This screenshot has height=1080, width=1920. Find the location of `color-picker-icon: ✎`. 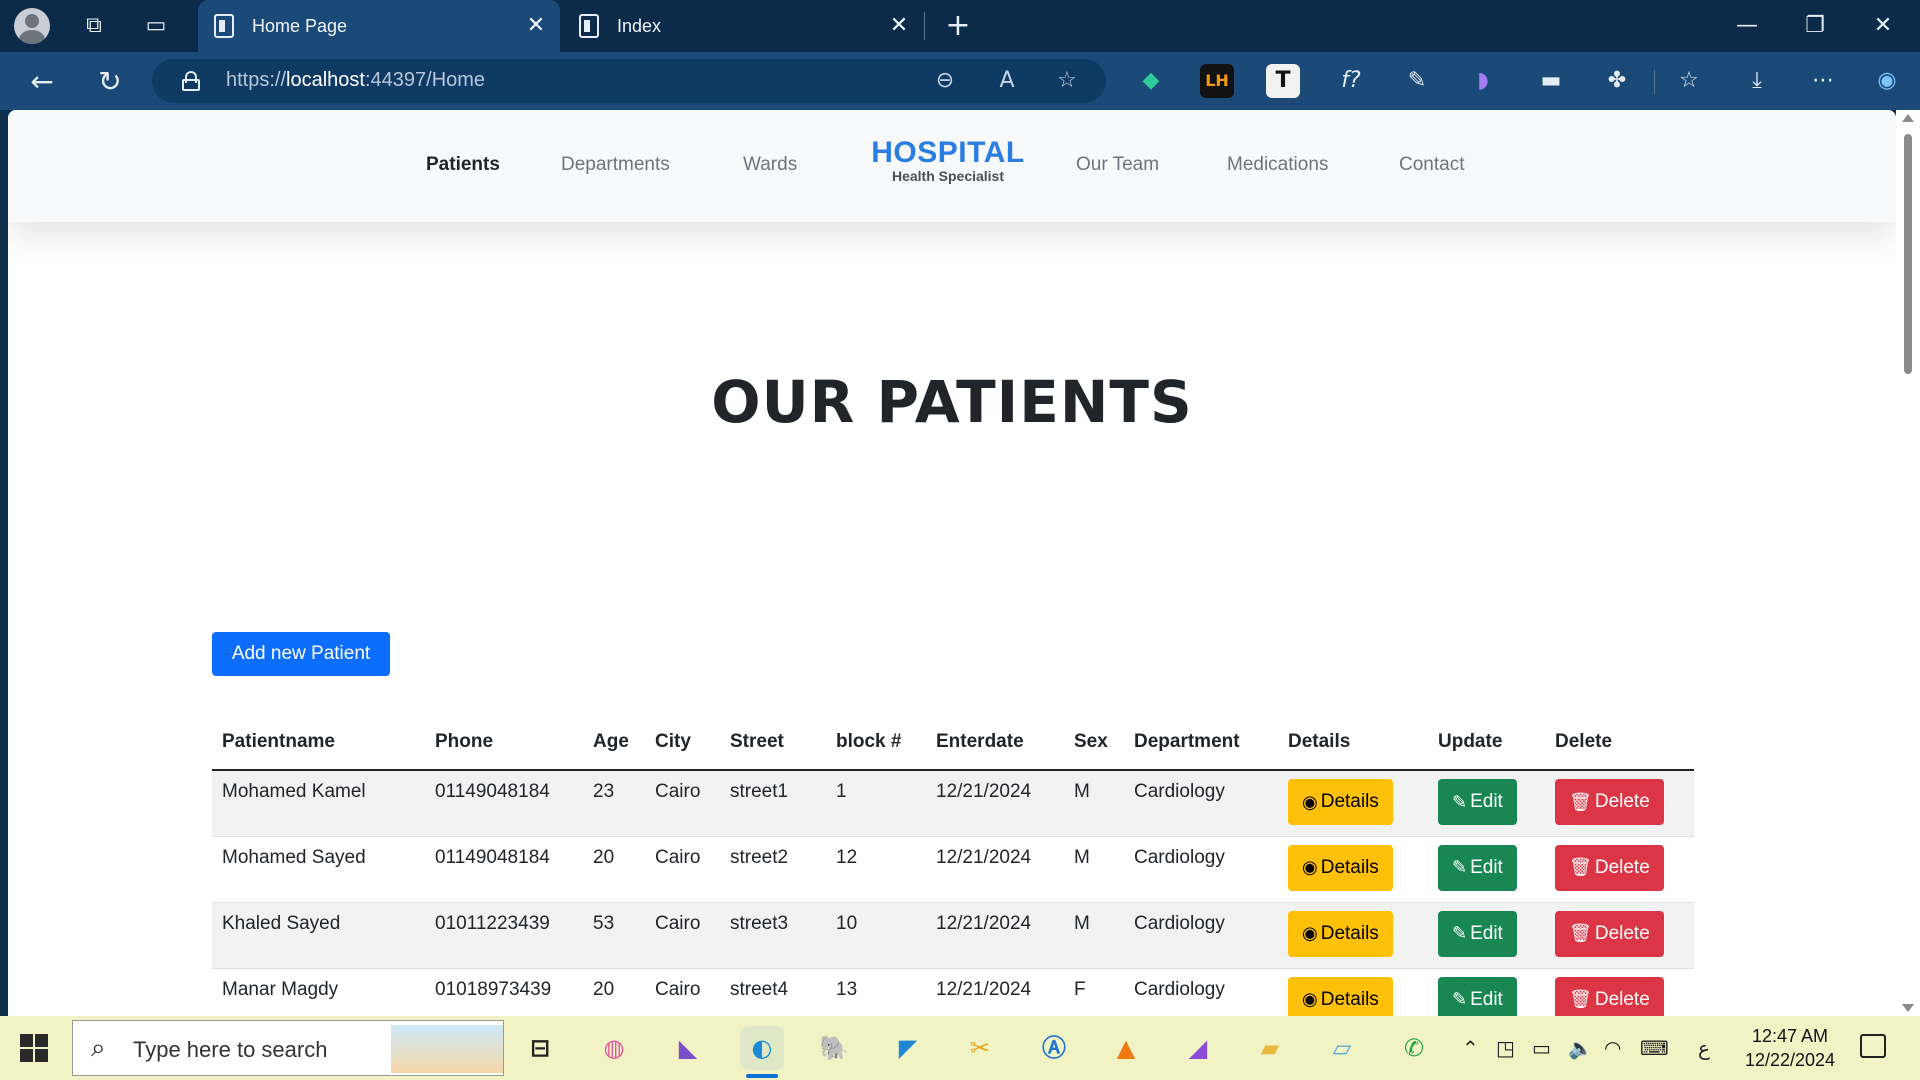

color-picker-icon: ✎ is located at coordinates (1417, 81).